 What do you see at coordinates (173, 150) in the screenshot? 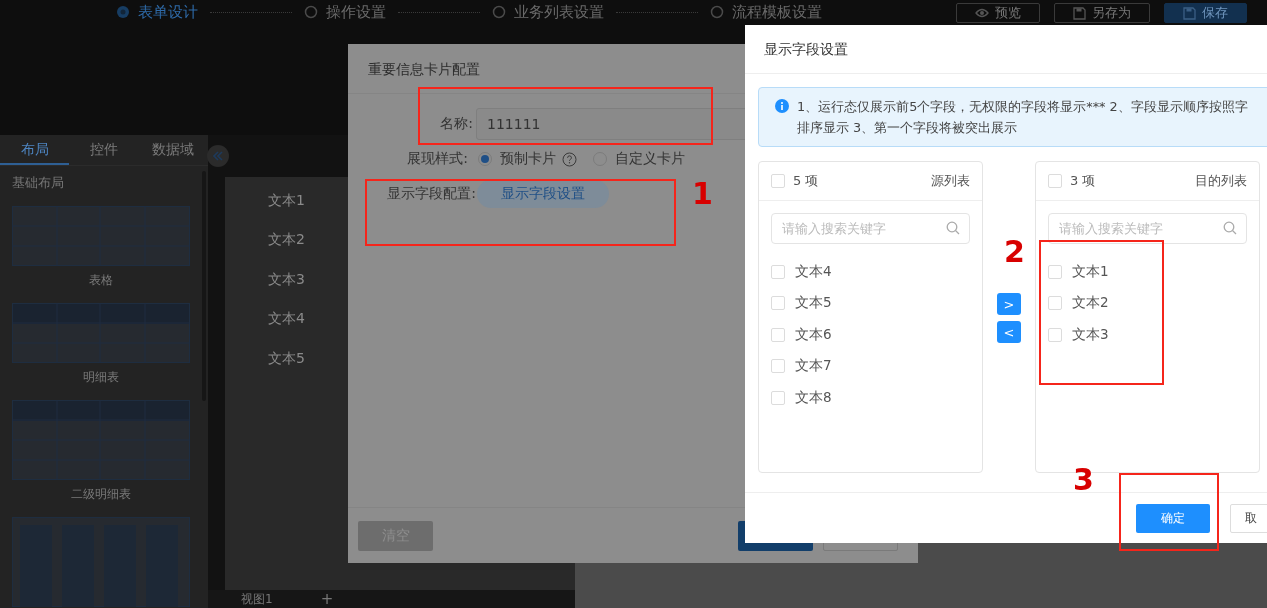
I see `panel-tab: 数据域` at bounding box center [173, 150].